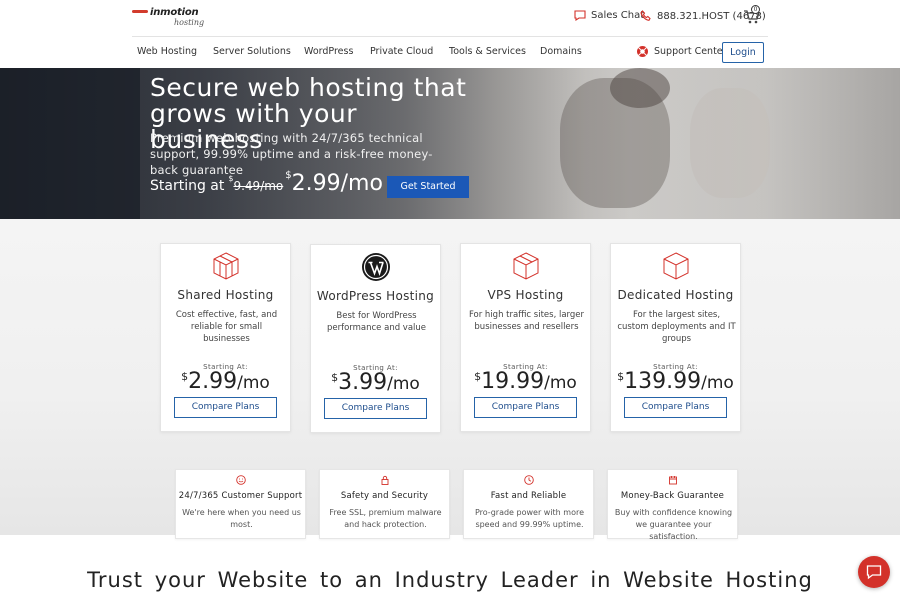 The image size is (900, 600). What do you see at coordinates (743, 52) in the screenshot?
I see `login-button: Login` at bounding box center [743, 52].